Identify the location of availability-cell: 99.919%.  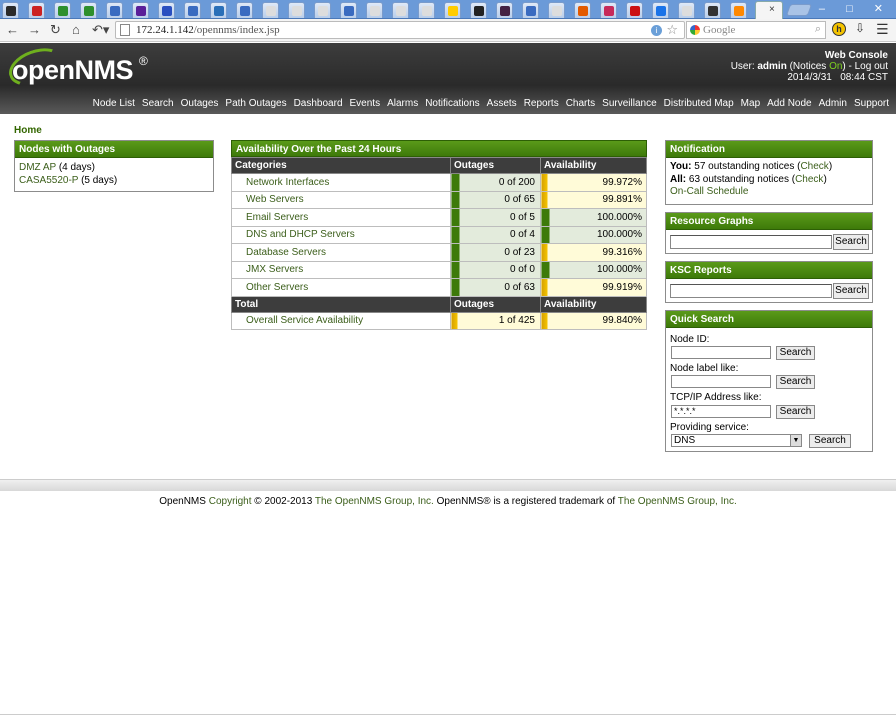
(593, 287).